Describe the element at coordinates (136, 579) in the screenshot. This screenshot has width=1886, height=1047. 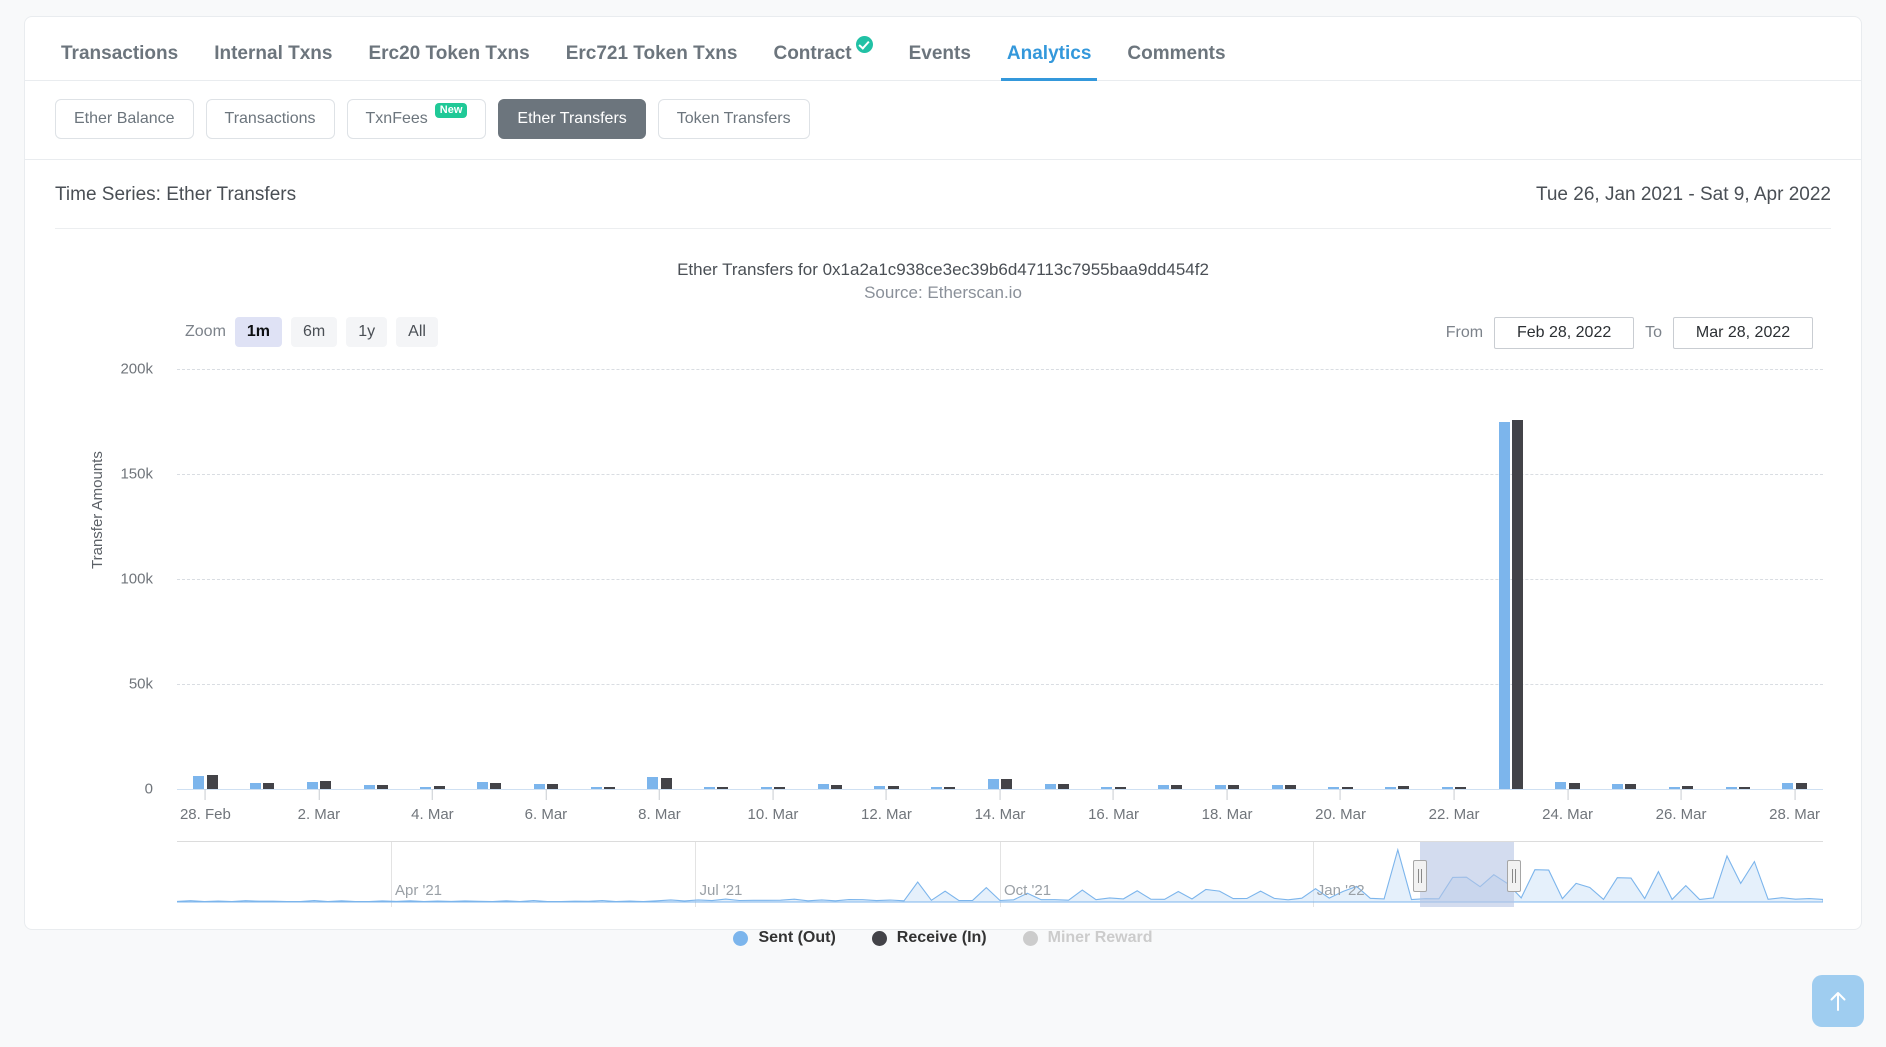
I see `y-axis-tick-label: 100k` at that location.